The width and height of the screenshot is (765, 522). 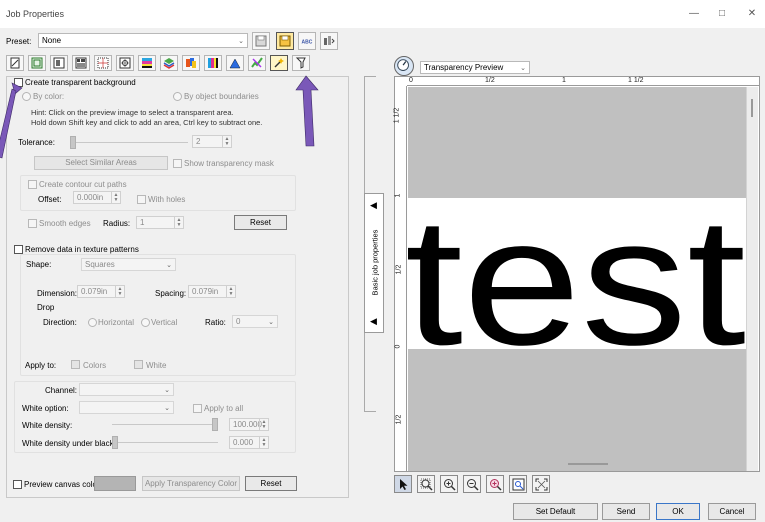 What do you see at coordinates (159, 117) in the screenshot?
I see `annotation-arrows` at bounding box center [159, 117].